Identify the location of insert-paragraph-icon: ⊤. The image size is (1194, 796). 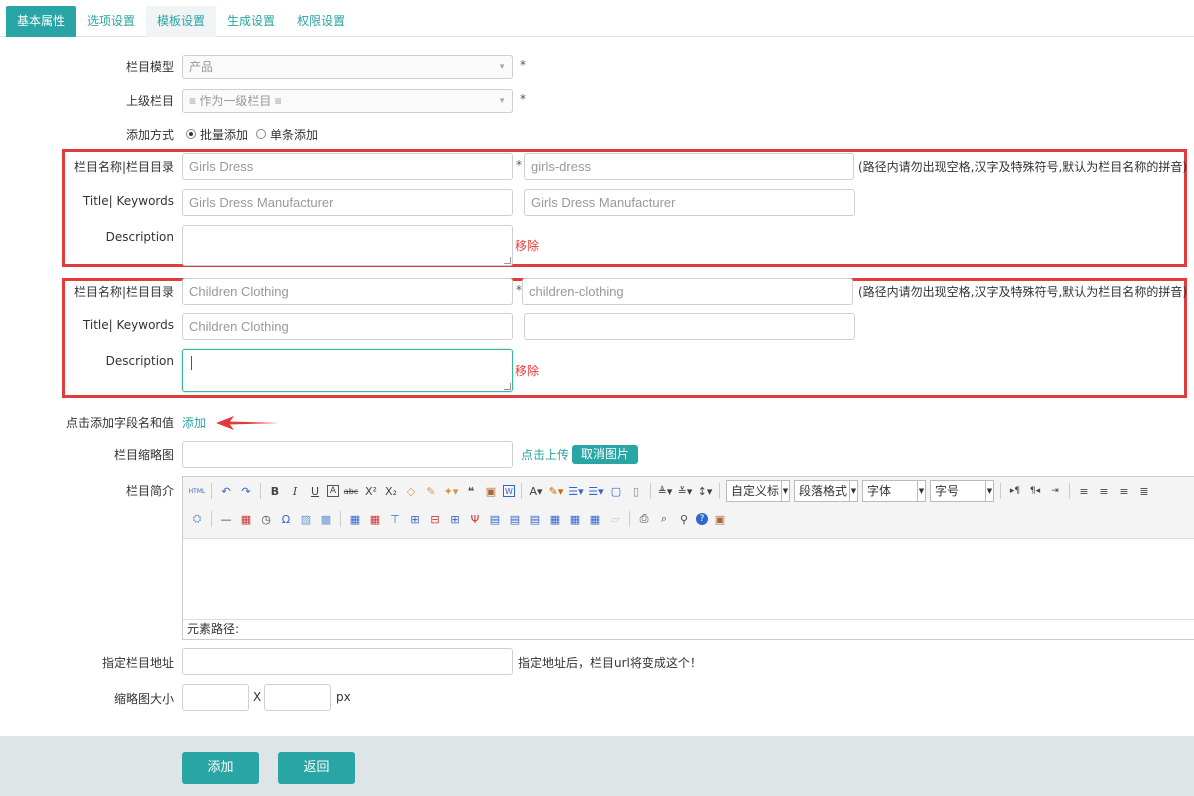
(395, 519).